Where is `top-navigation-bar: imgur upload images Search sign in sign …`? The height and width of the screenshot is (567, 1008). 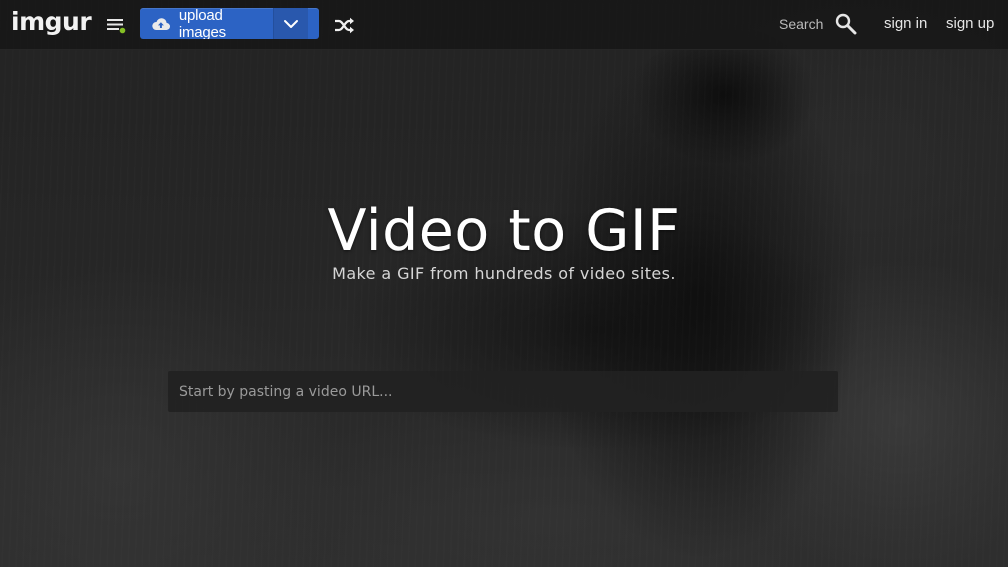 top-navigation-bar: imgur upload images Search sign in sign … is located at coordinates (504, 25).